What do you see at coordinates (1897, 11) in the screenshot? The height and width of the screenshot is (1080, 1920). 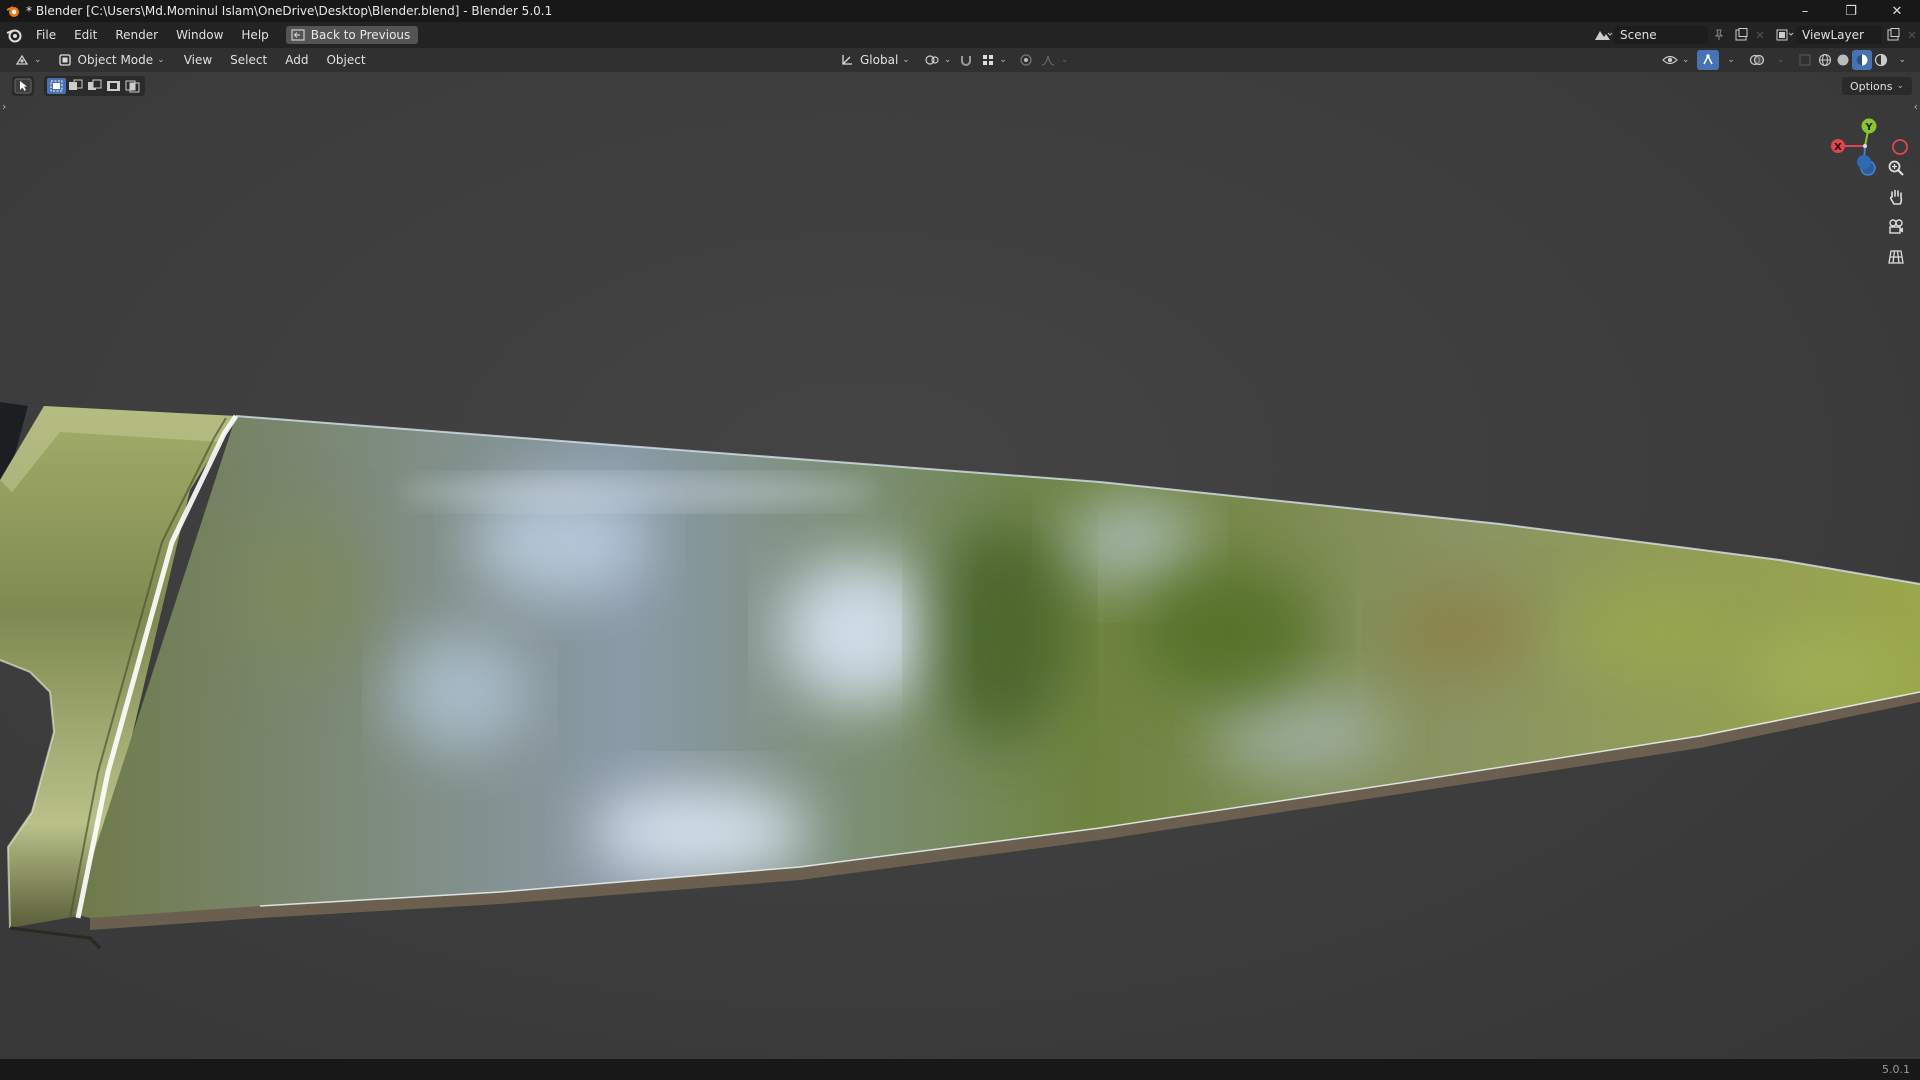 I see `close-icon: ✕` at bounding box center [1897, 11].